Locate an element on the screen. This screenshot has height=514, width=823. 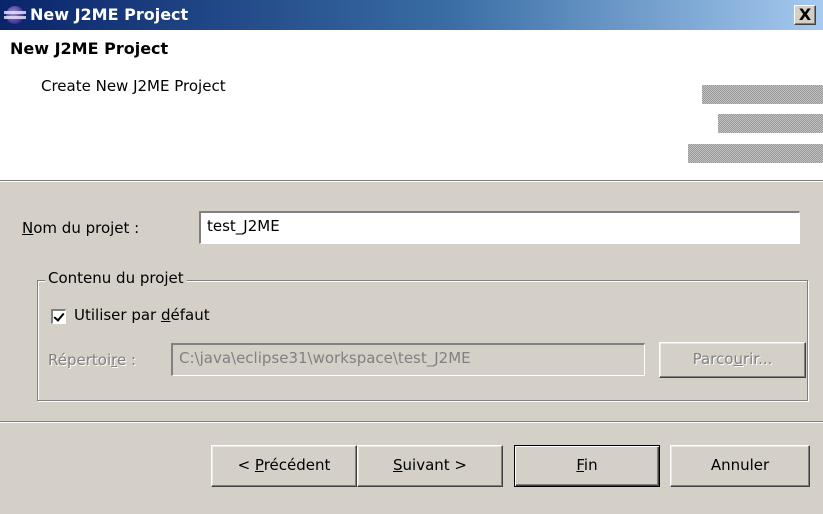
cancel-button: Annuler is located at coordinates (740, 466).